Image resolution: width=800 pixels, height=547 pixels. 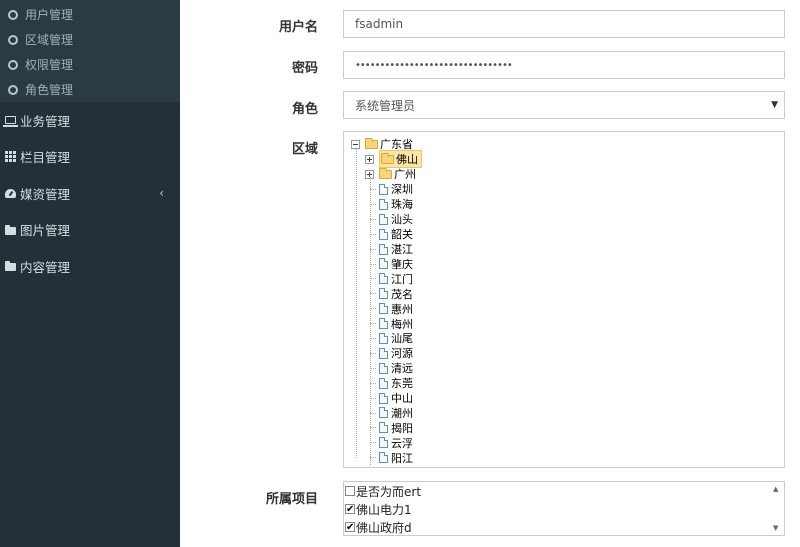 I want to click on projects-list: 是否为而ert ✔ 佛山电力1 ✔ 佛山政府d ▲ ▼, so click(x=564, y=508).